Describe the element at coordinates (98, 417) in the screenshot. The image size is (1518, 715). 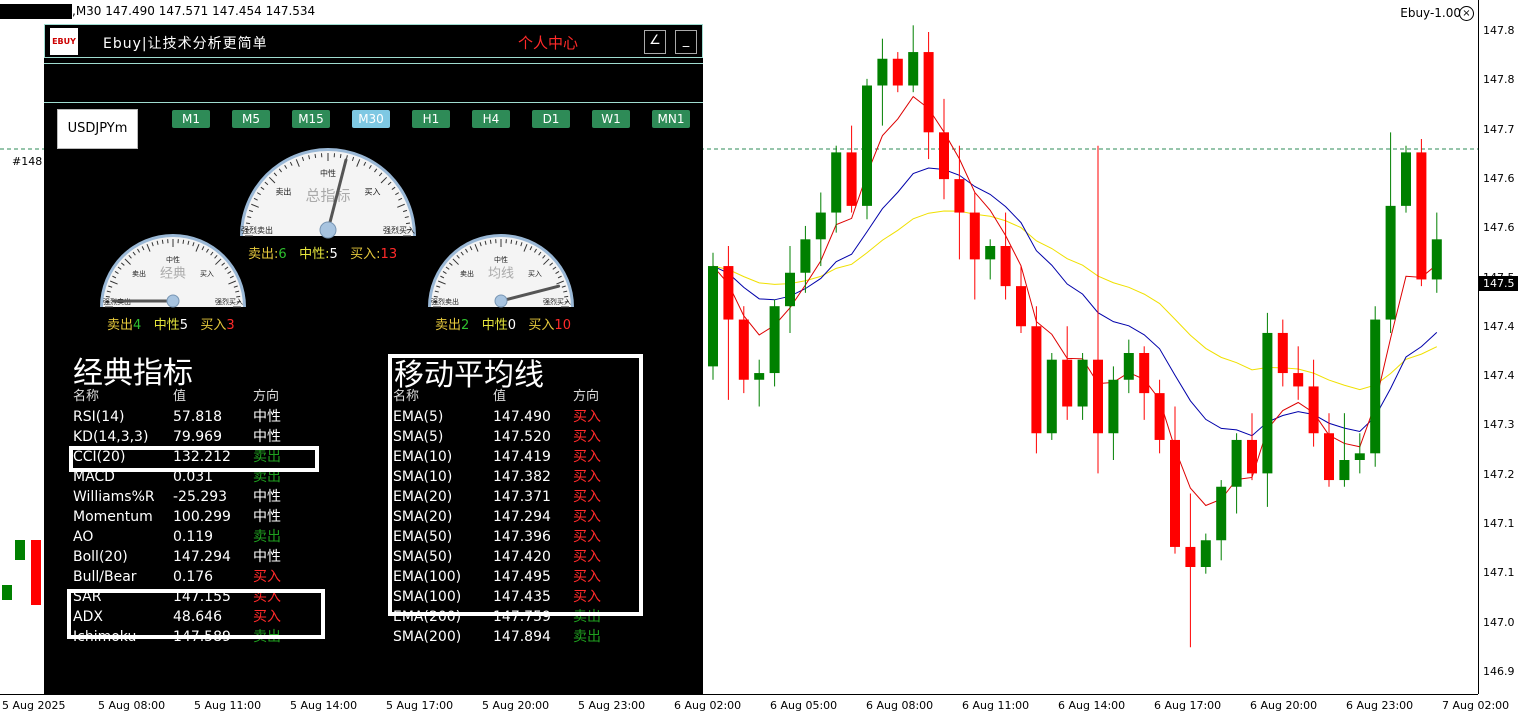
I see `indicator-name: RSI(14)` at that location.